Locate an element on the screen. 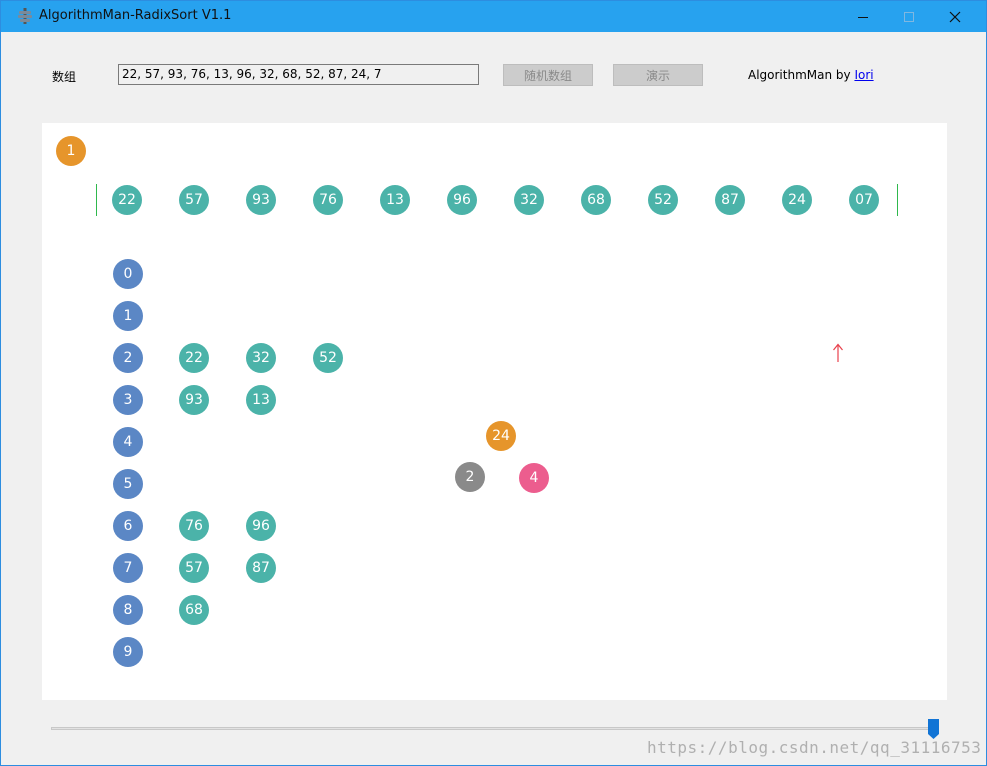  bucket-item: 76 is located at coordinates (194, 526).